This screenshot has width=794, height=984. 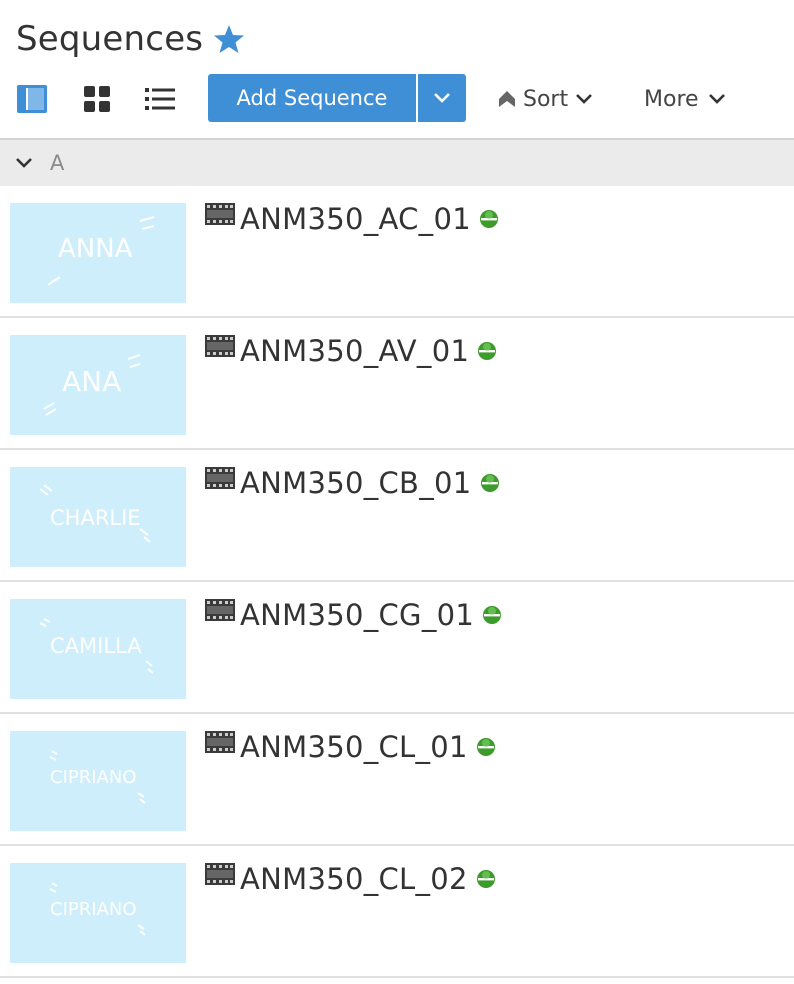 I want to click on list-view-button, so click(x=160, y=99).